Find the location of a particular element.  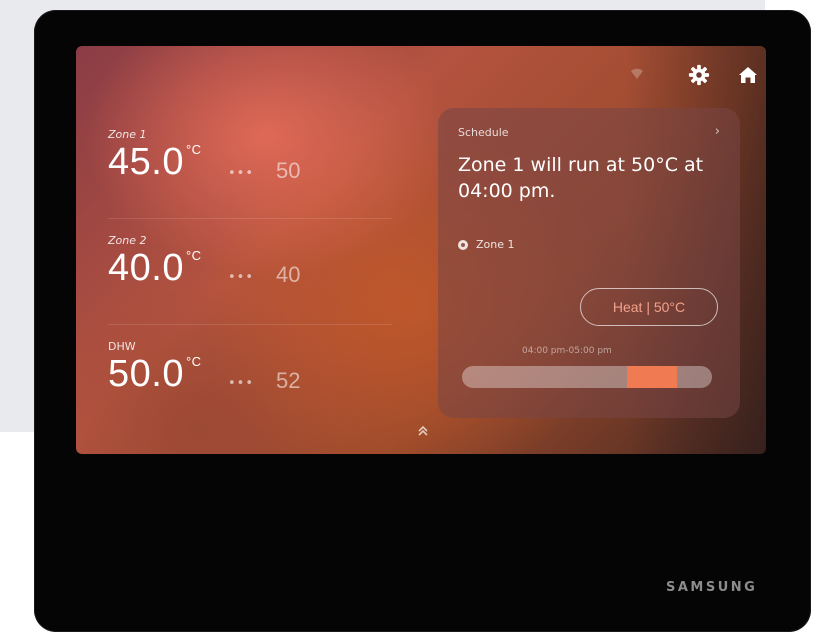

zone-radio-icon is located at coordinates (463, 244).